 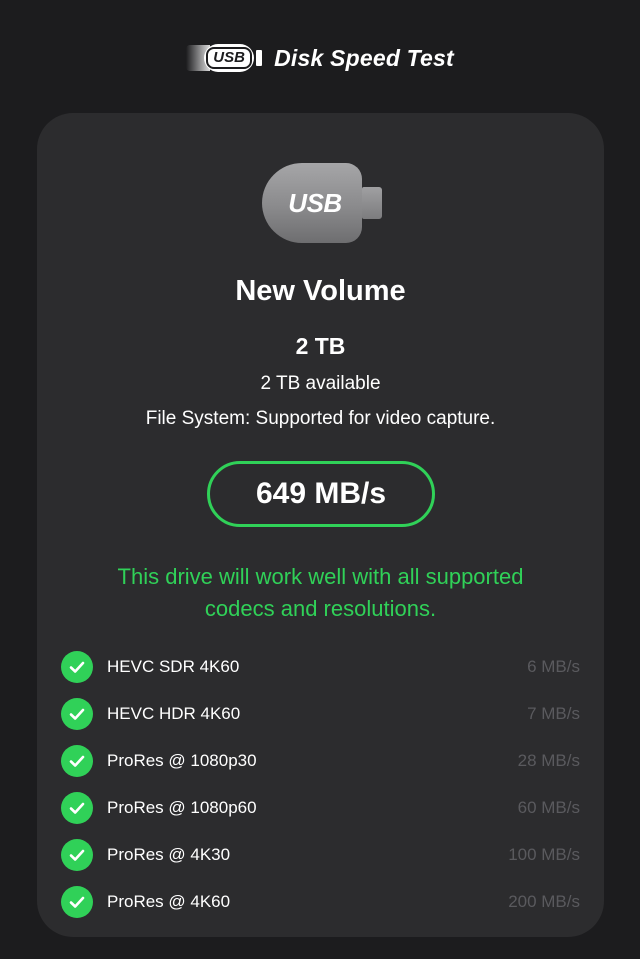 I want to click on codec-label: HEVC HDR 4K60, so click(x=174, y=713).